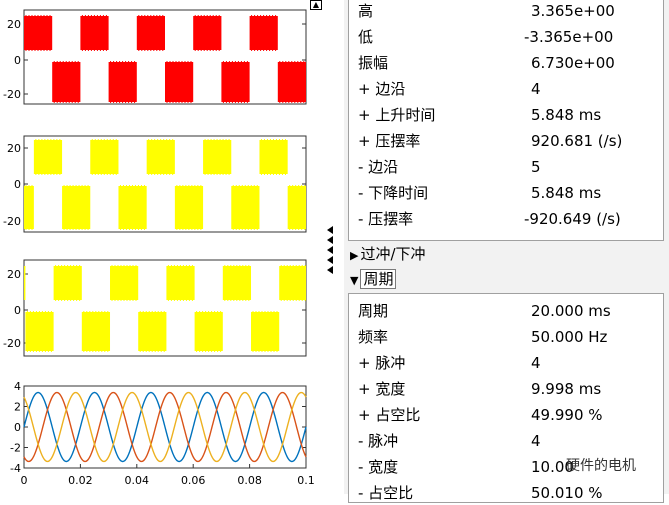 The height and width of the screenshot is (505, 669). Describe the element at coordinates (80, 480) in the screenshot. I see `x-tick-label: 0.02` at that location.